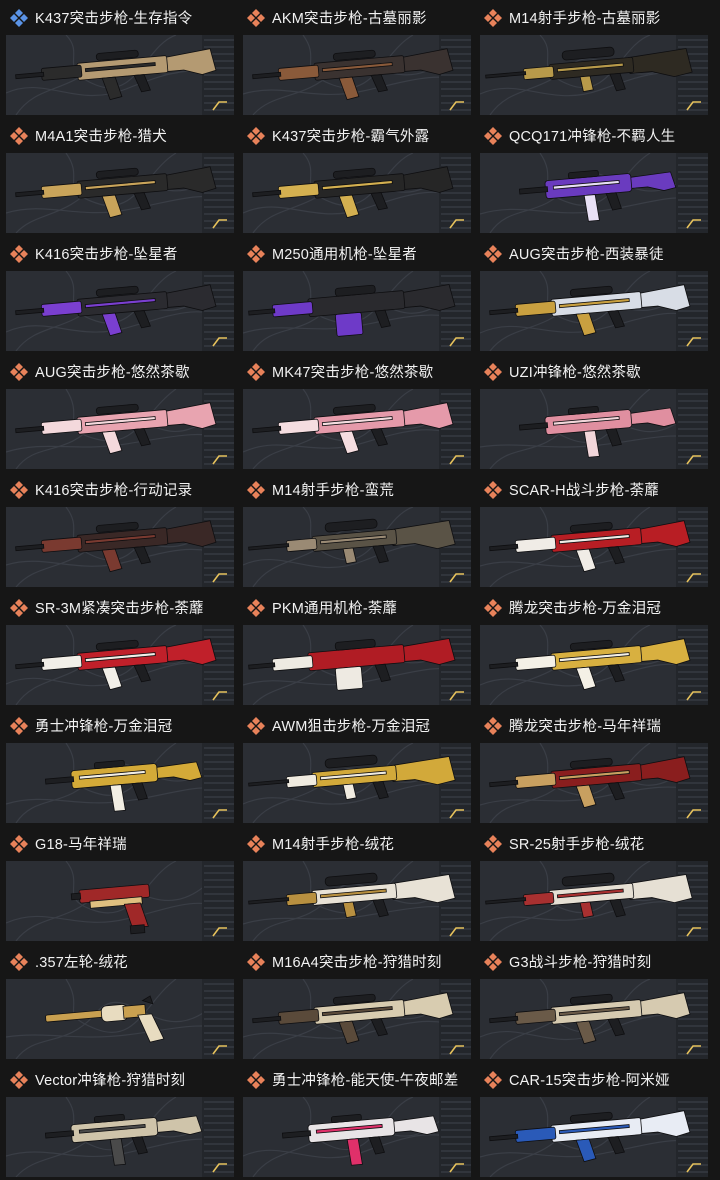  I want to click on skin-card: G3战斗步枪-狩猎时刻, so click(594, 1003).